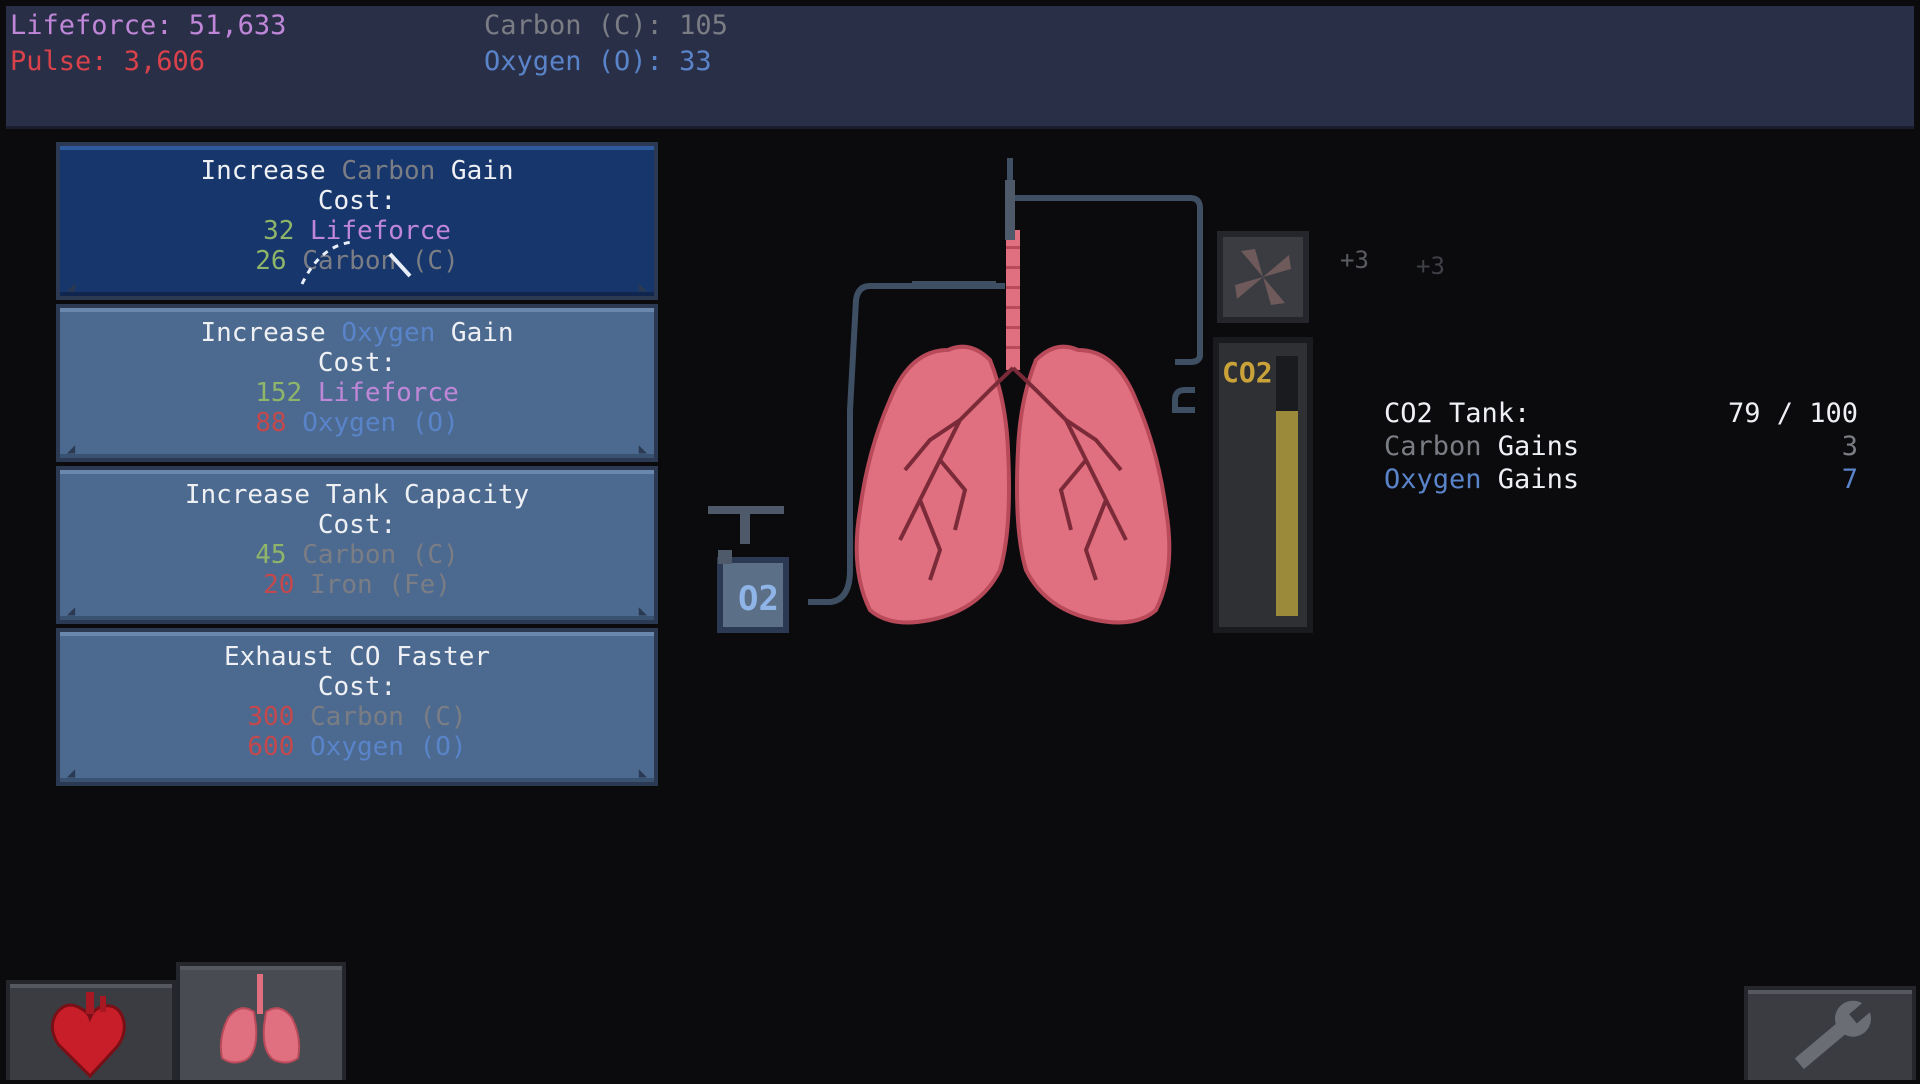 The image size is (1920, 1084). Describe the element at coordinates (357, 261) in the screenshot. I see `cost-line: 26 Carbon (C)` at that location.